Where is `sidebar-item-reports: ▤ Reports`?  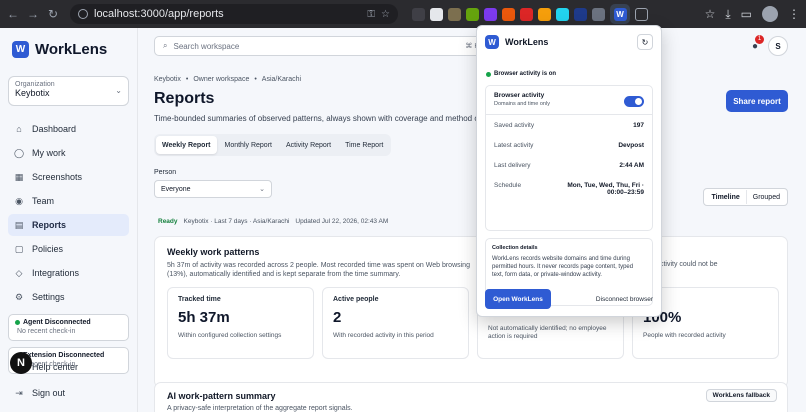 sidebar-item-reports: ▤ Reports is located at coordinates (68, 225).